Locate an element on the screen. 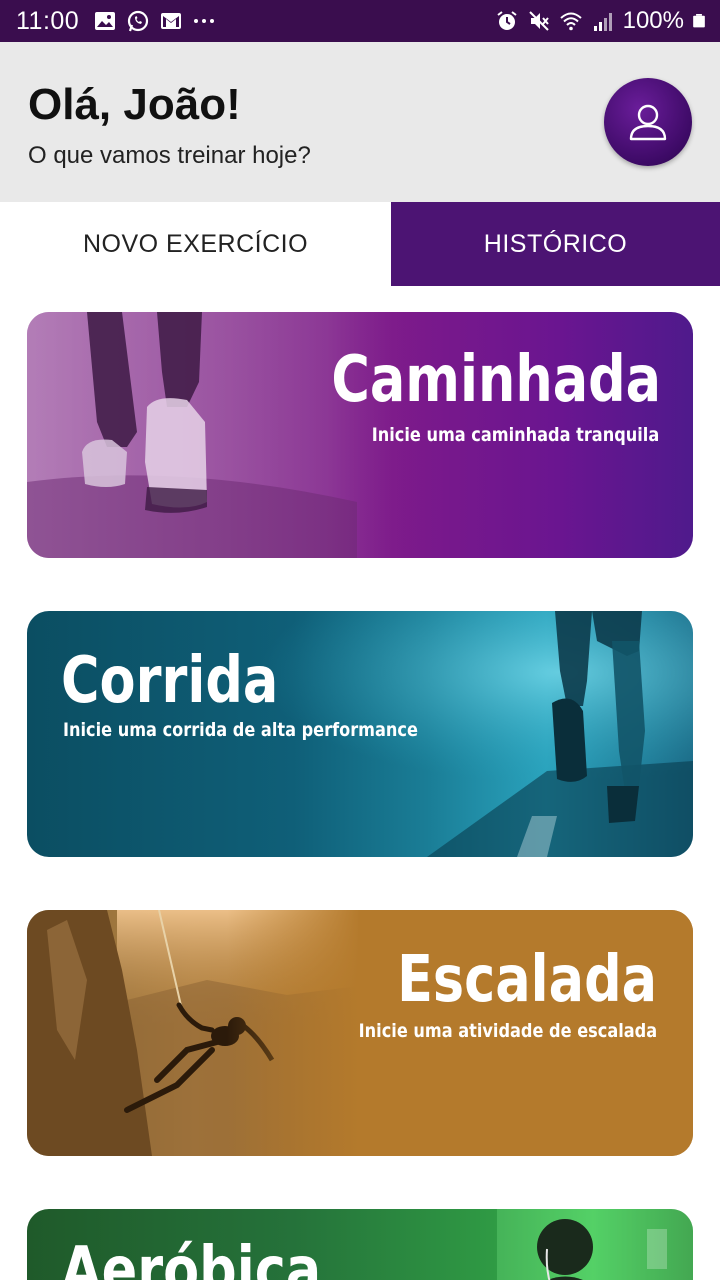  system-icons: 100% is located at coordinates (600, 21).